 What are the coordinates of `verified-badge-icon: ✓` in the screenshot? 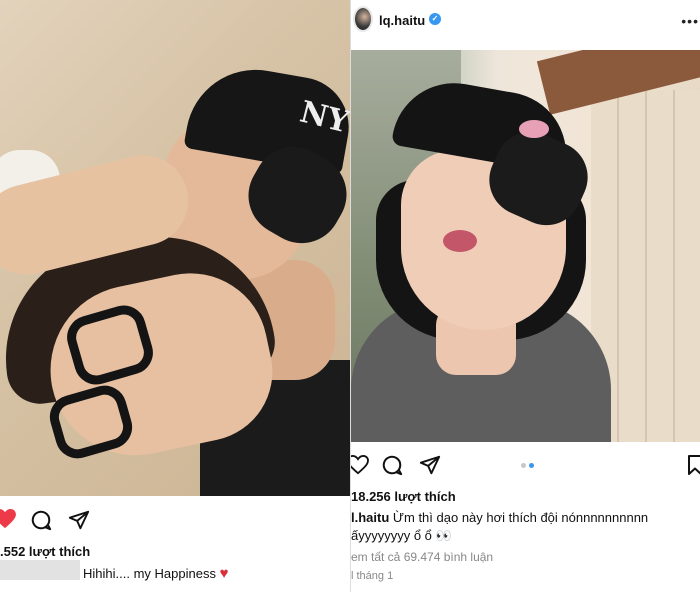 It's located at (435, 19).